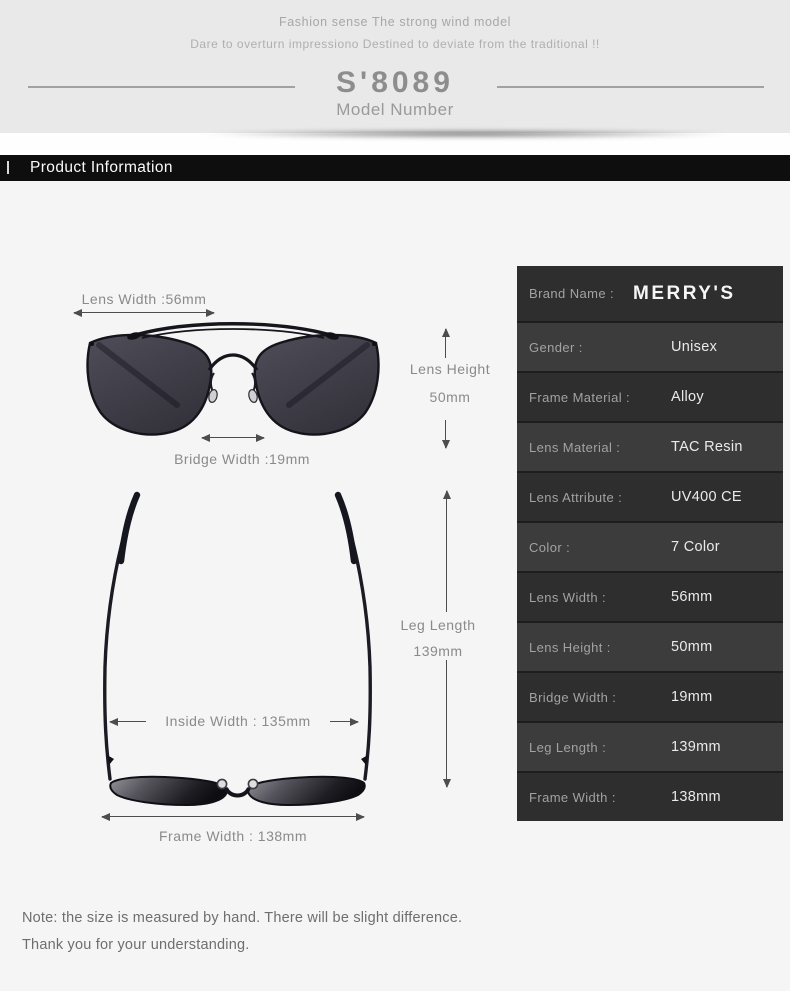 The image size is (790, 991). Describe the element at coordinates (707, 447) in the screenshot. I see `spec-value: TAC Resin` at that location.